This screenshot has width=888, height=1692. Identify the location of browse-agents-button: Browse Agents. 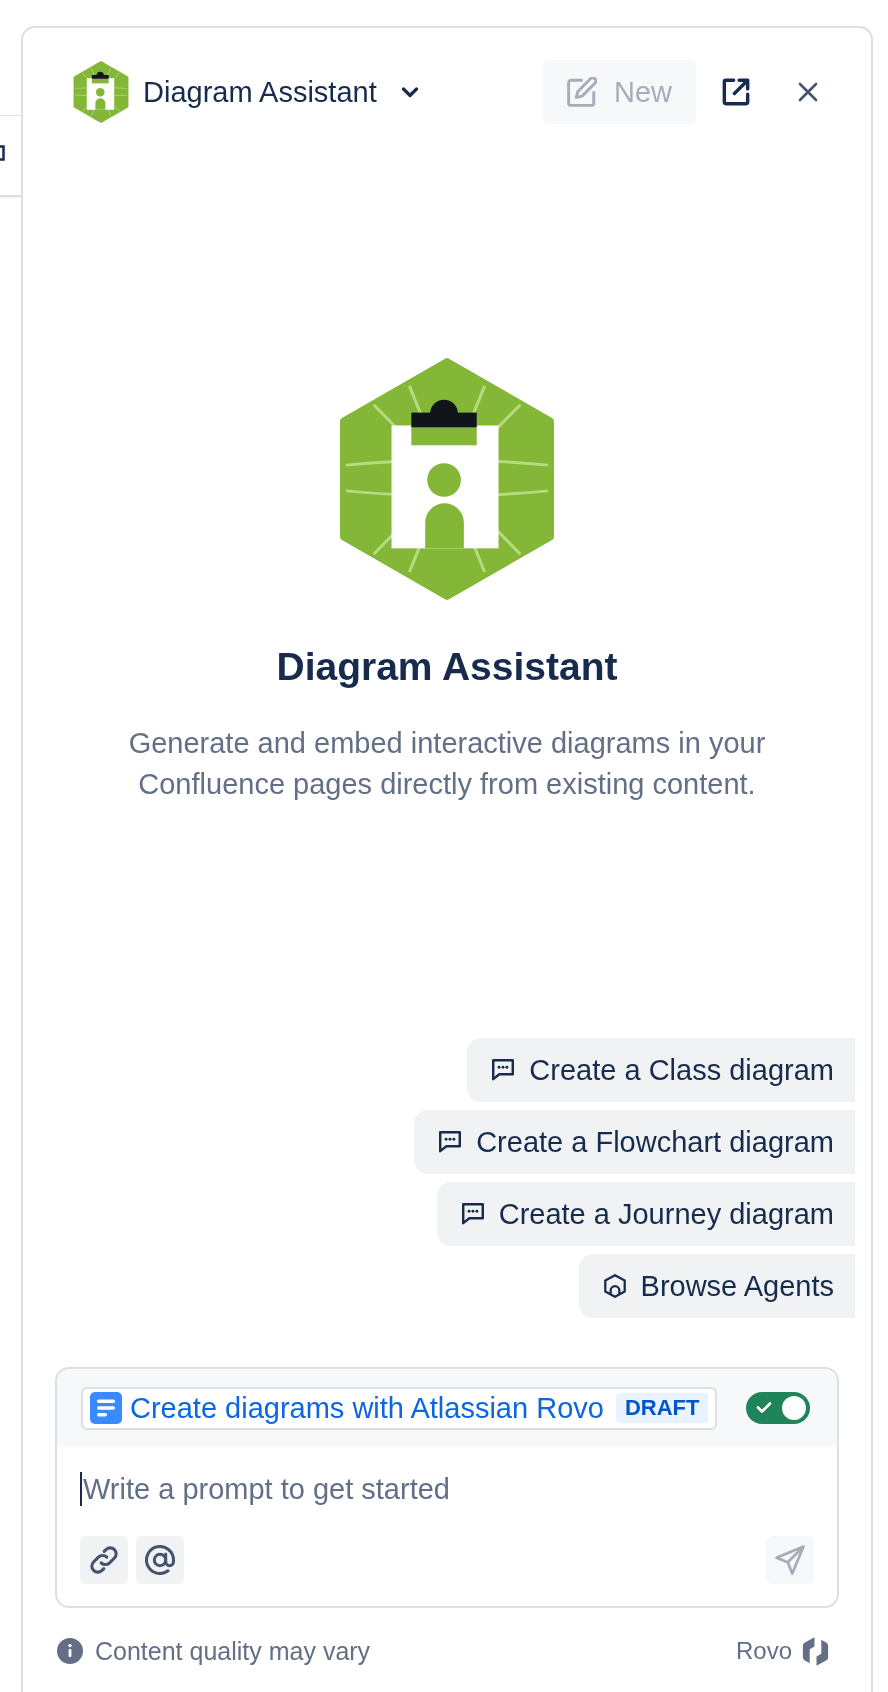
(716, 1286).